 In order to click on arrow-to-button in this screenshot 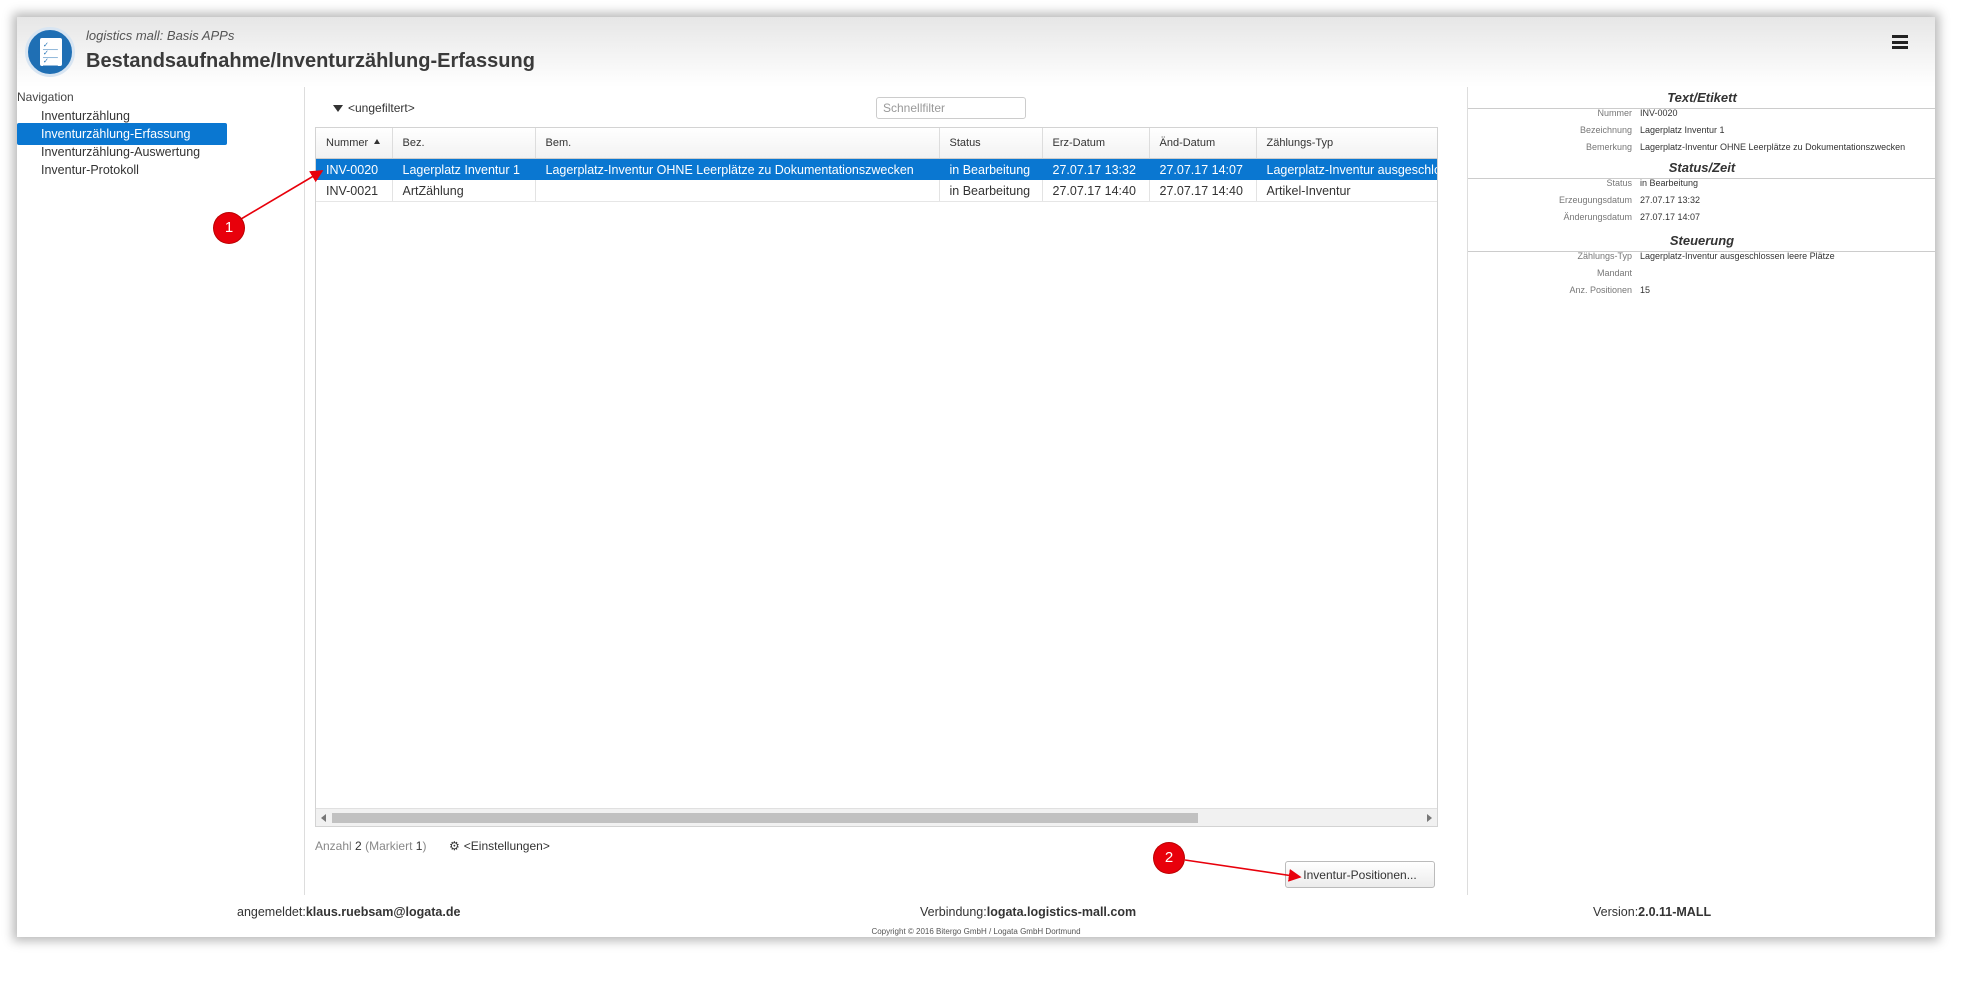, I will do `click(1243, 870)`.